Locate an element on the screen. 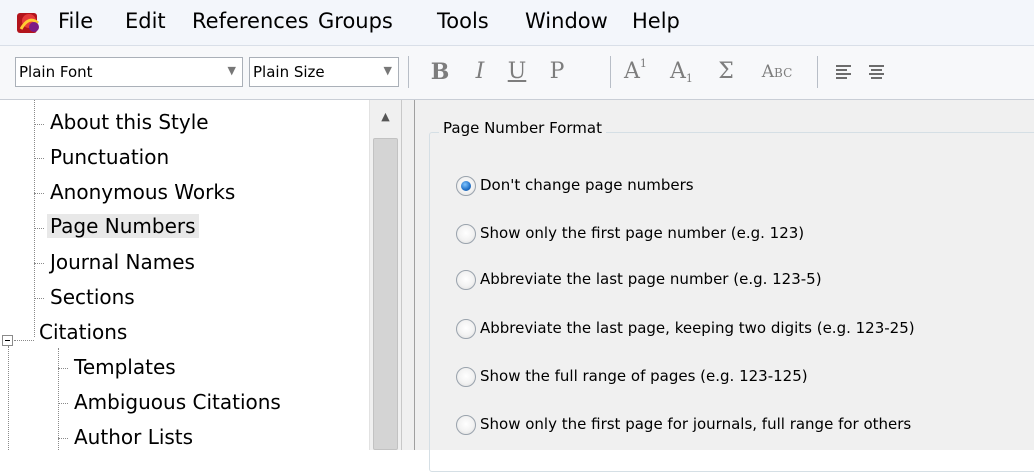 The height and width of the screenshot is (472, 1034). subscript-button: A1 is located at coordinates (687, 72).